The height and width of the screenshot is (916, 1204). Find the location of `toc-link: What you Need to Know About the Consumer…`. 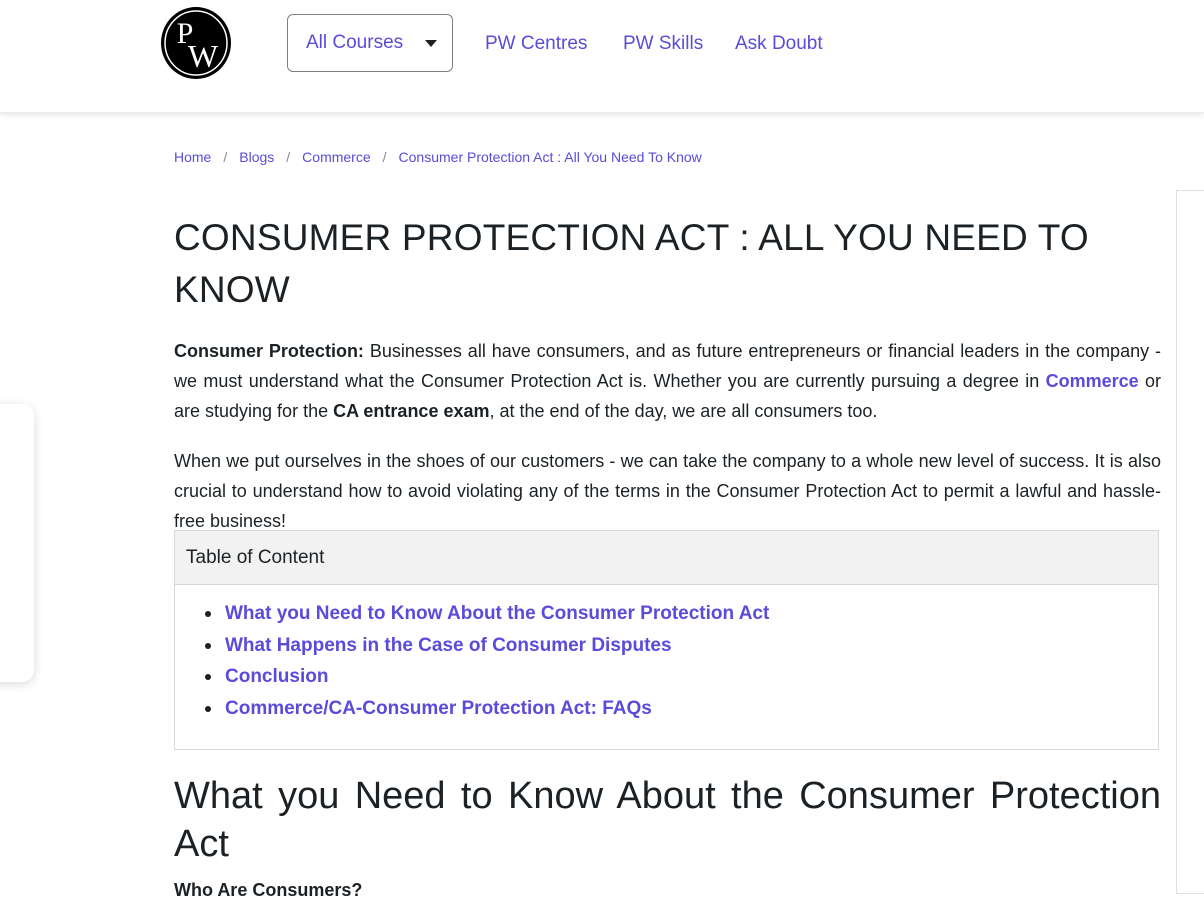

toc-link: What you Need to Know About the Consumer… is located at coordinates (497, 613).